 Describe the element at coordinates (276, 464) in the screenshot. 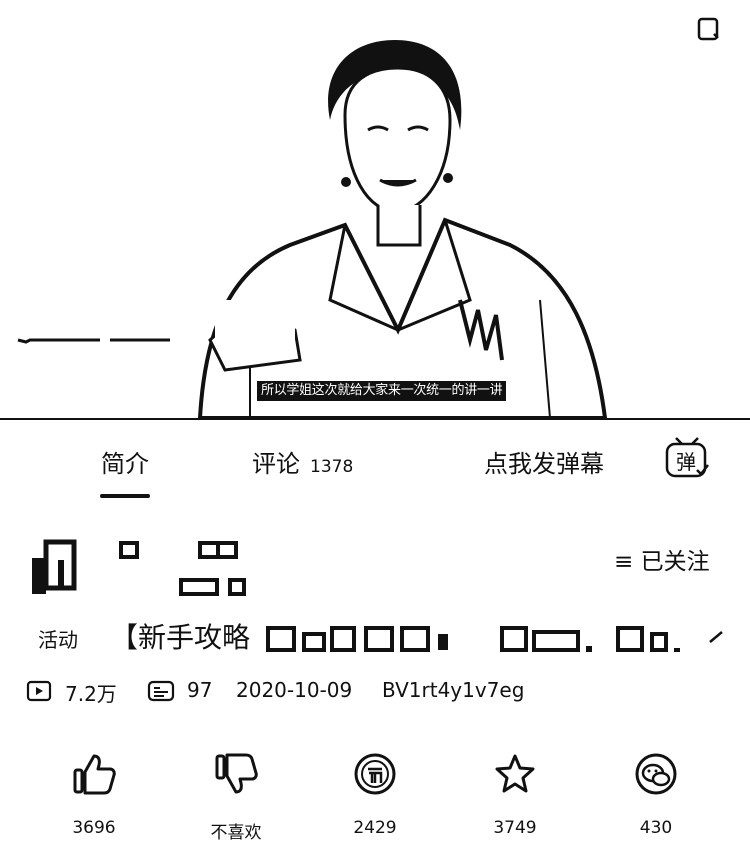

I see `tab-comments-label: 评论` at that location.